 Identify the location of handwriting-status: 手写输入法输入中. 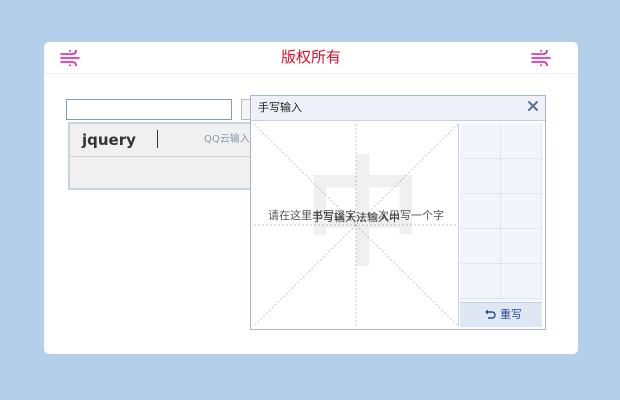
(356, 217).